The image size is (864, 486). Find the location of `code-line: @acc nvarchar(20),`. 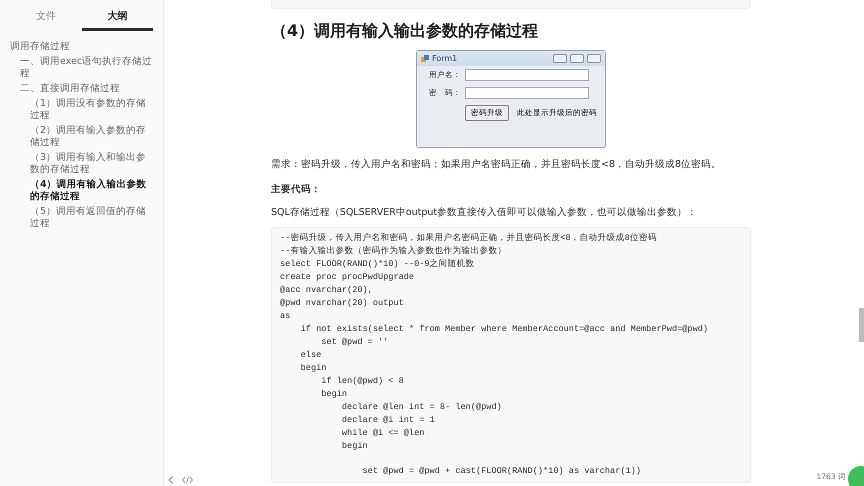

code-line: @acc nvarchar(20), is located at coordinates (327, 290).